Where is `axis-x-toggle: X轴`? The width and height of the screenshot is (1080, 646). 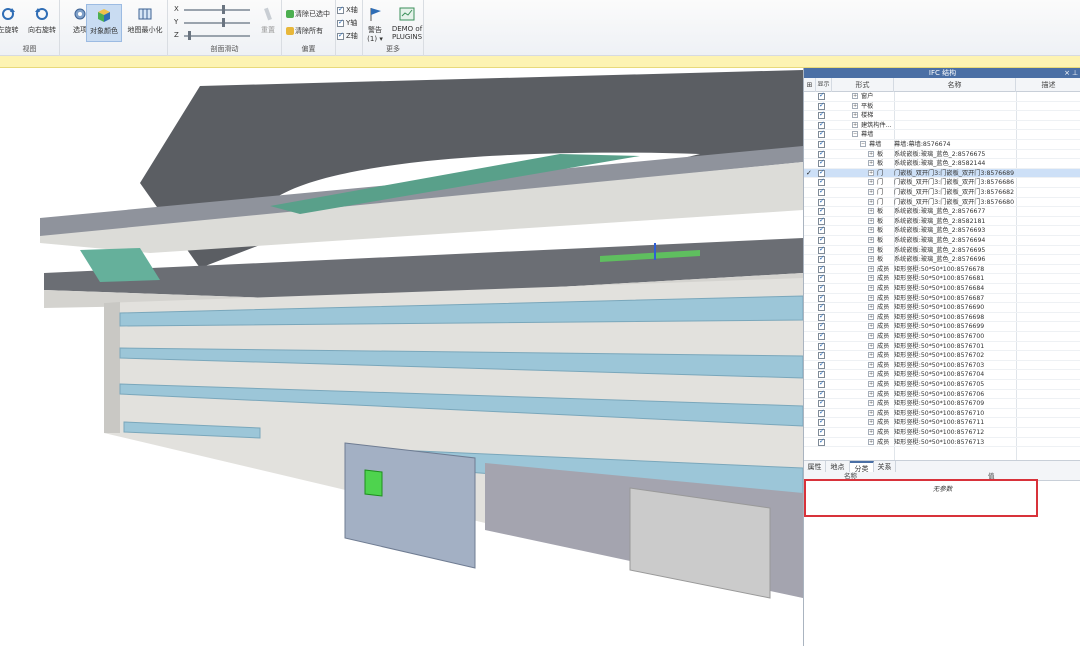
axis-x-toggle: X轴 is located at coordinates (347, 10).